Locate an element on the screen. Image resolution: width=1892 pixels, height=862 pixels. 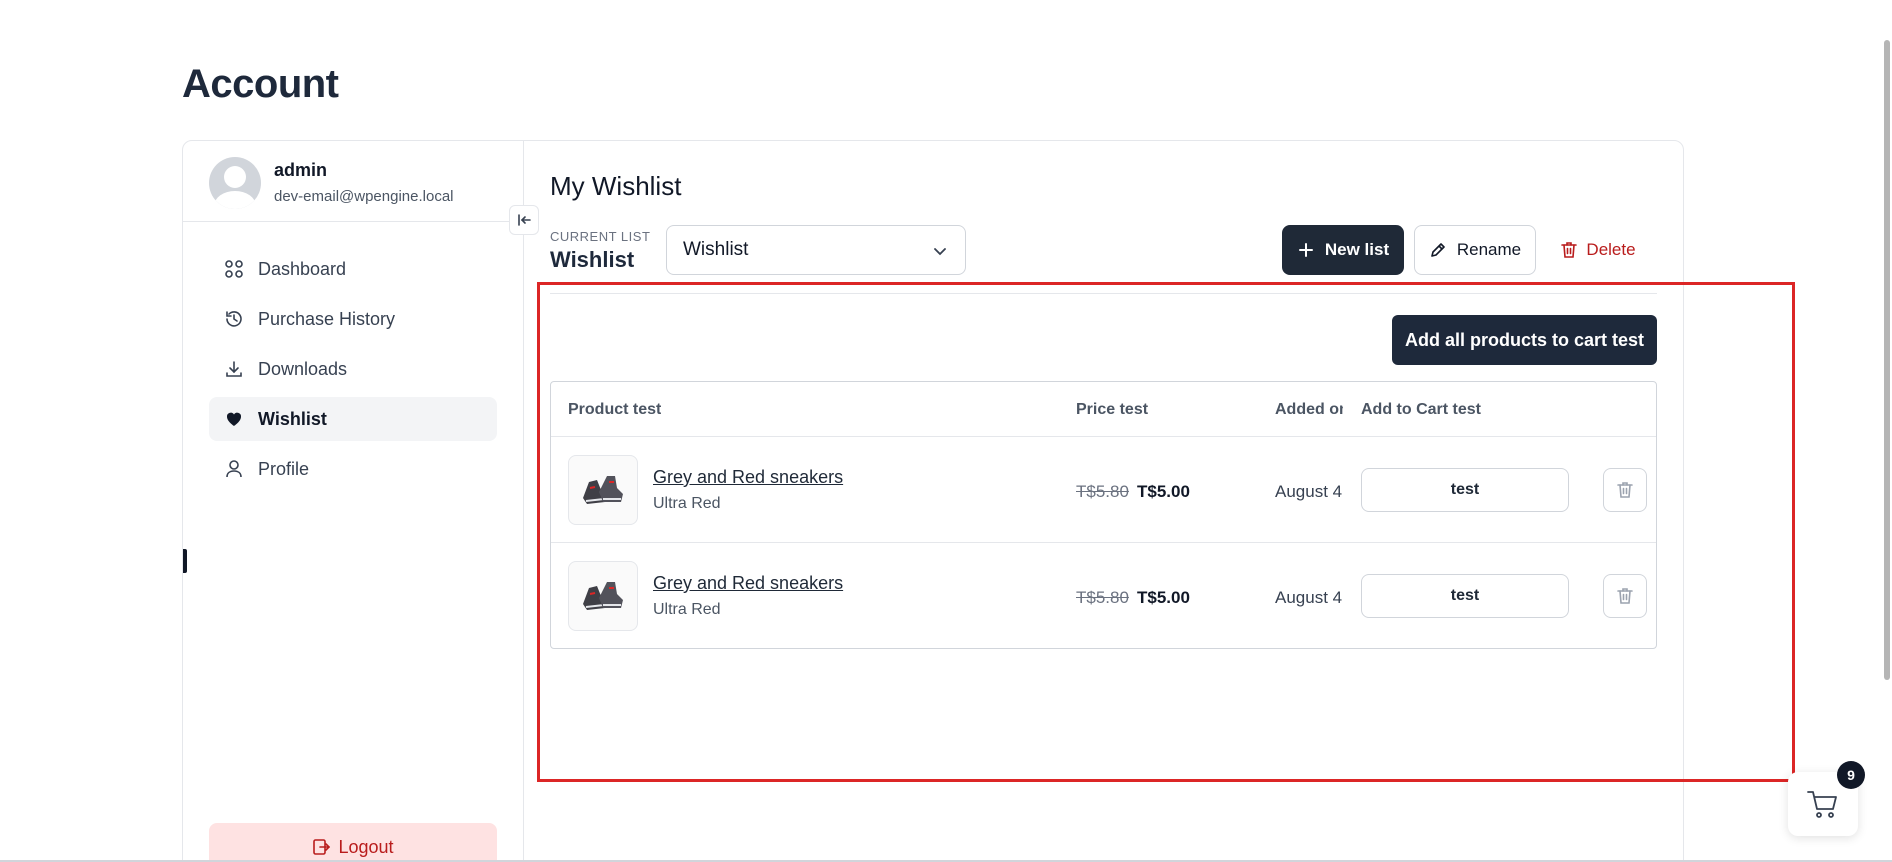
section-title: My Wishlist is located at coordinates (616, 186).